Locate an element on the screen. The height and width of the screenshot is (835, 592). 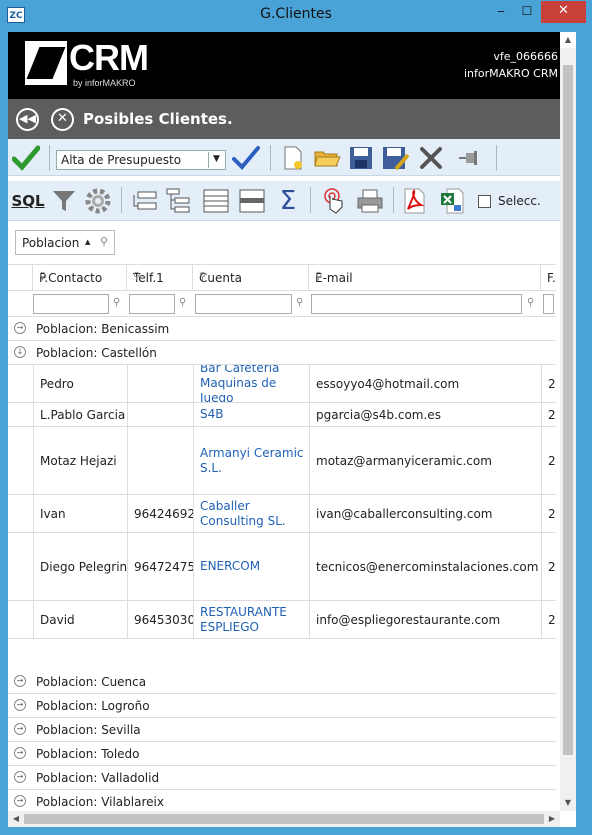
group-row: → Poblacion: Logroño is located at coordinates (282, 706).